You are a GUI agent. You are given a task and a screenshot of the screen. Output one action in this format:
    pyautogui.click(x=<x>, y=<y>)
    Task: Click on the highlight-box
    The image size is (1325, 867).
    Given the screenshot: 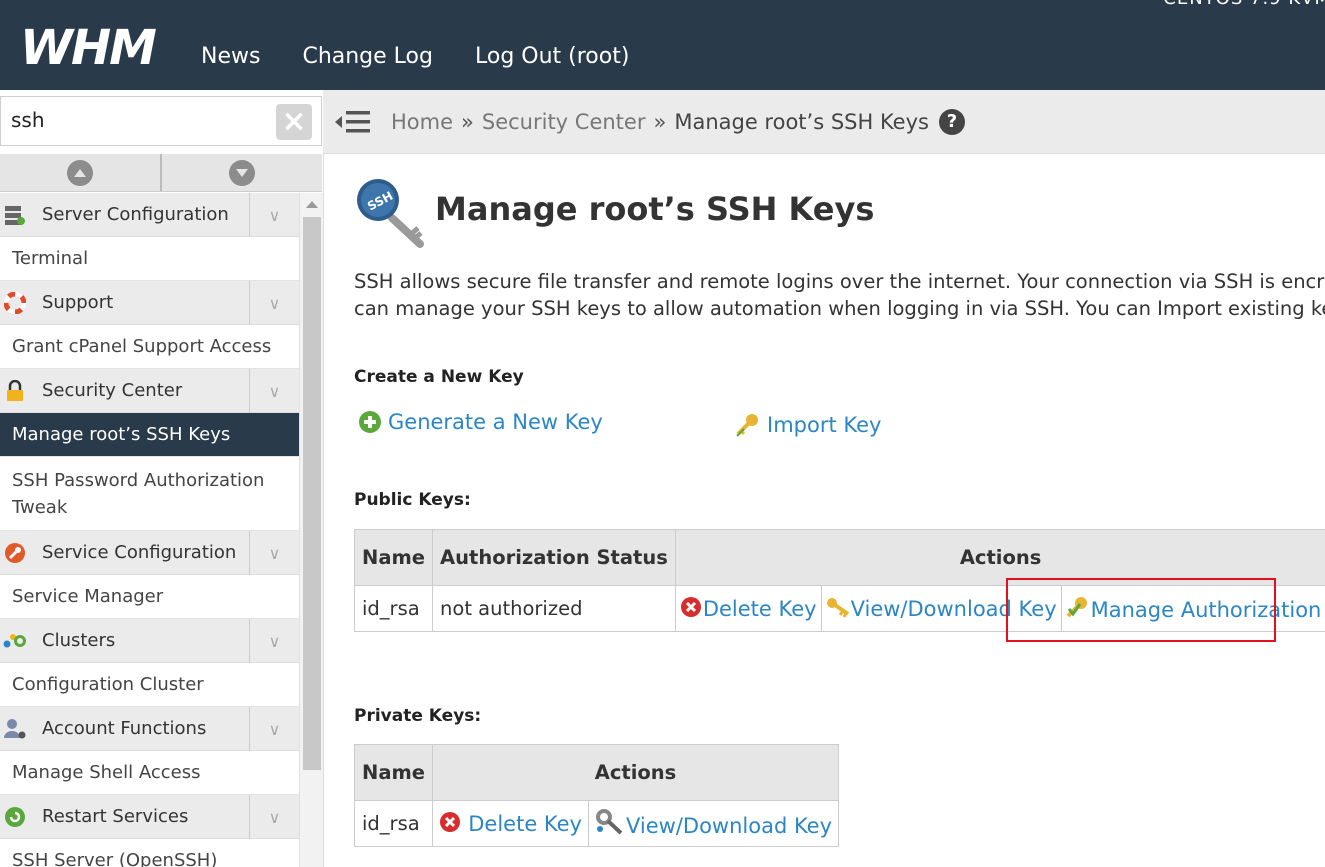 What is the action you would take?
    pyautogui.click(x=1141, y=610)
    